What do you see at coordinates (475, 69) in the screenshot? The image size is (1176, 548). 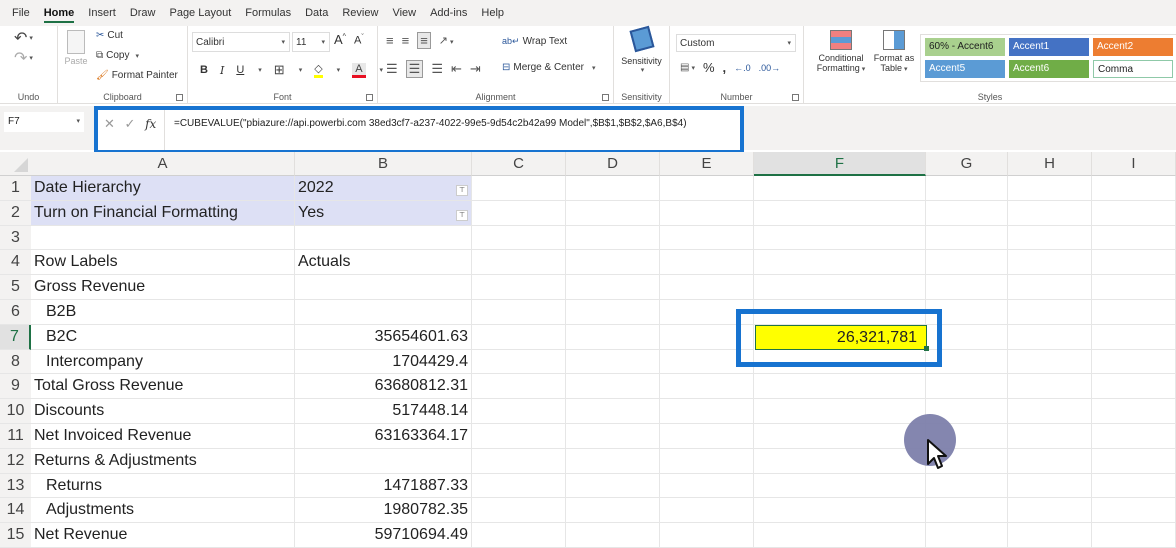 I see `increase-indent-button: ⇥` at bounding box center [475, 69].